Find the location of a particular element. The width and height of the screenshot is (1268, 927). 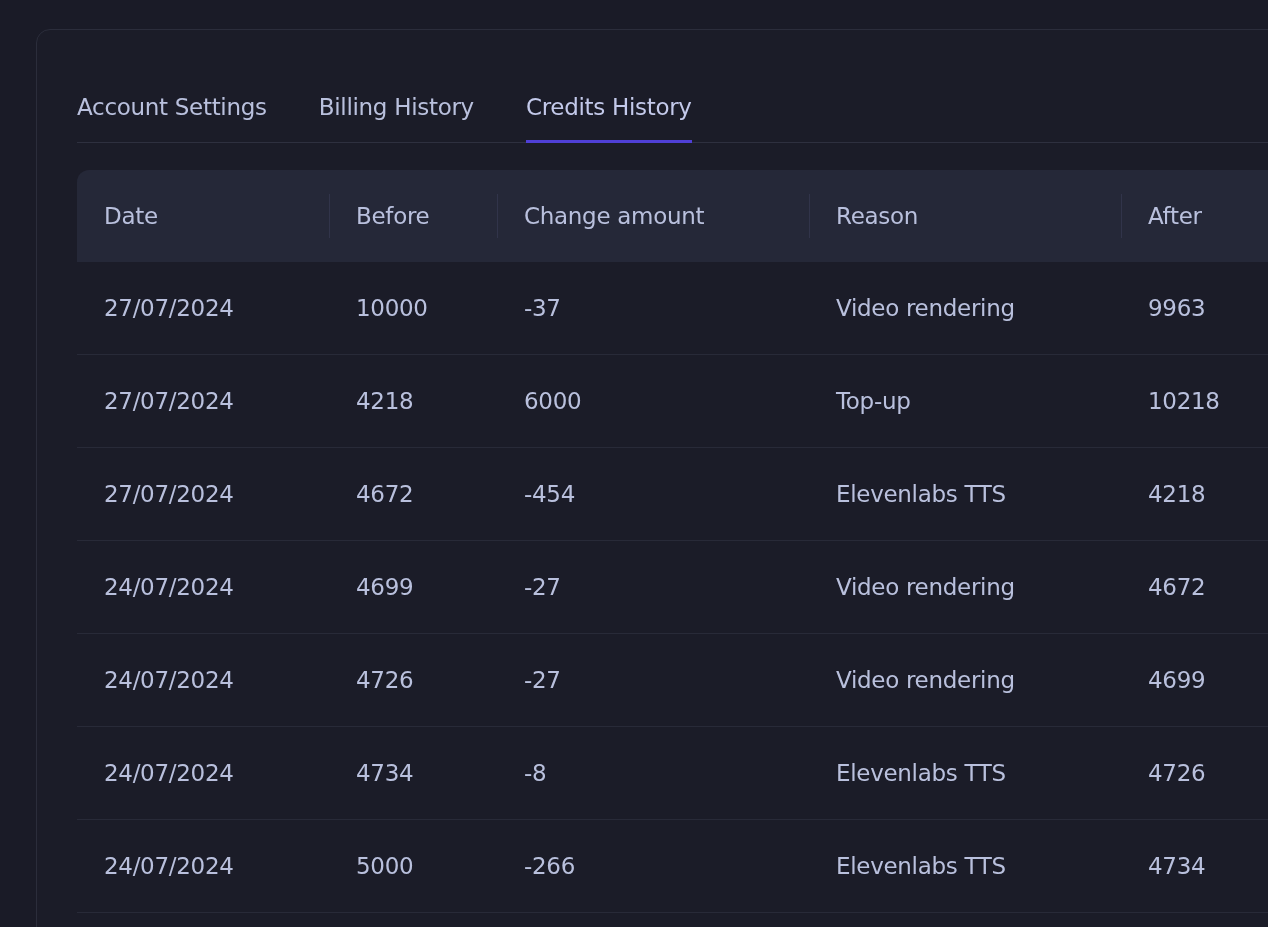

table-cell: 10000 is located at coordinates (392, 308).